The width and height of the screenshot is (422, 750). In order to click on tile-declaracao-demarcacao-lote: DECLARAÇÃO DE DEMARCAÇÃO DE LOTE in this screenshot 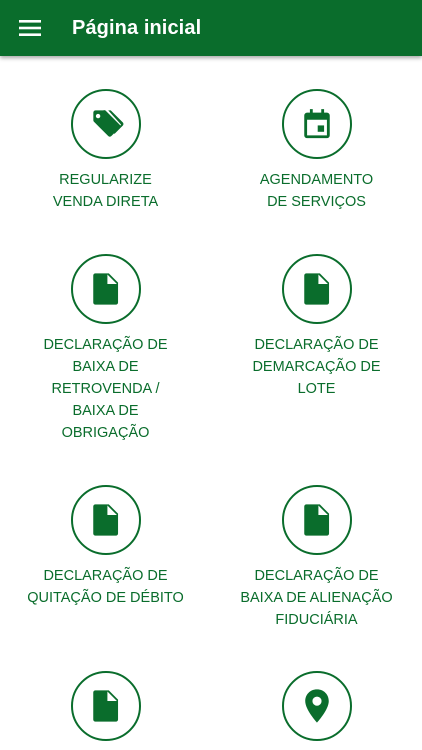, I will do `click(316, 327)`.